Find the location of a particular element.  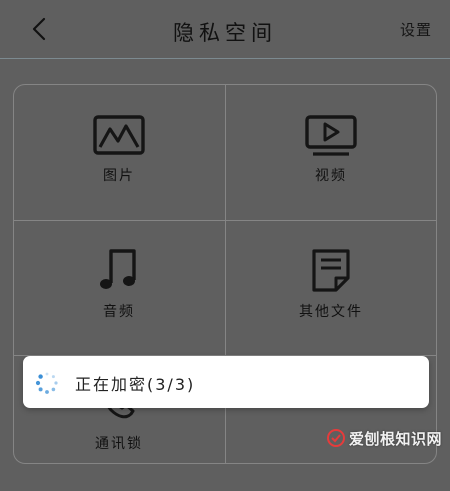

page-title: 隐私空间 is located at coordinates (225, 33).